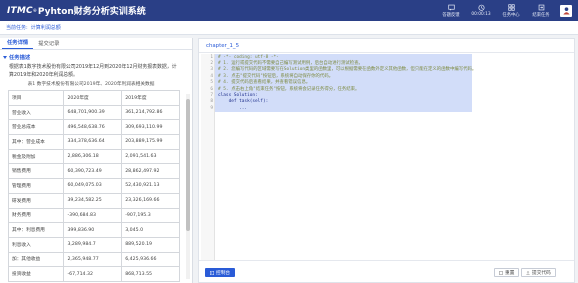  What do you see at coordinates (36, 215) in the screenshot?
I see `table-cell: 财务费用` at bounding box center [36, 215].